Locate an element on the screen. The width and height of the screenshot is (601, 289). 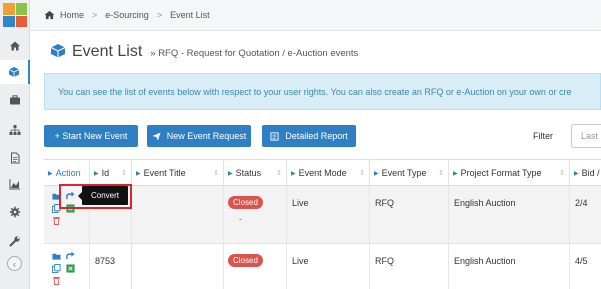
app-logo is located at coordinates (15, 15).